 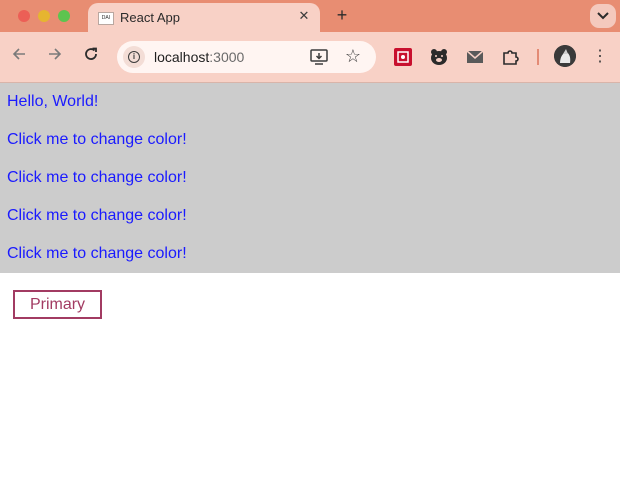 I want to click on puzzle-extension-icon, so click(x=511, y=57).